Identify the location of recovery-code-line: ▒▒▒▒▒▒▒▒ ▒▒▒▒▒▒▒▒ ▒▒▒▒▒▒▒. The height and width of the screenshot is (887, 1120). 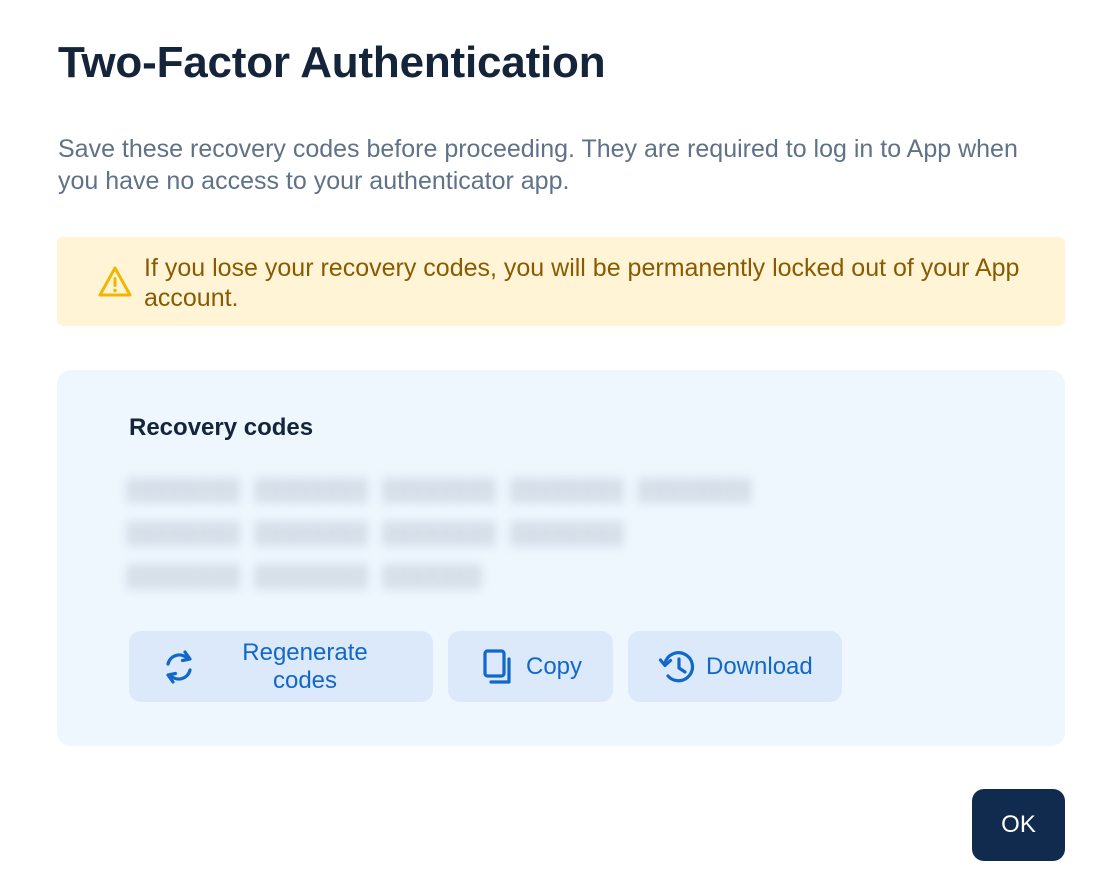
(305, 577).